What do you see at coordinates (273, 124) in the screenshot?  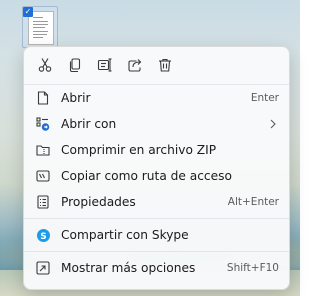 I see `chevron-right-icon` at bounding box center [273, 124].